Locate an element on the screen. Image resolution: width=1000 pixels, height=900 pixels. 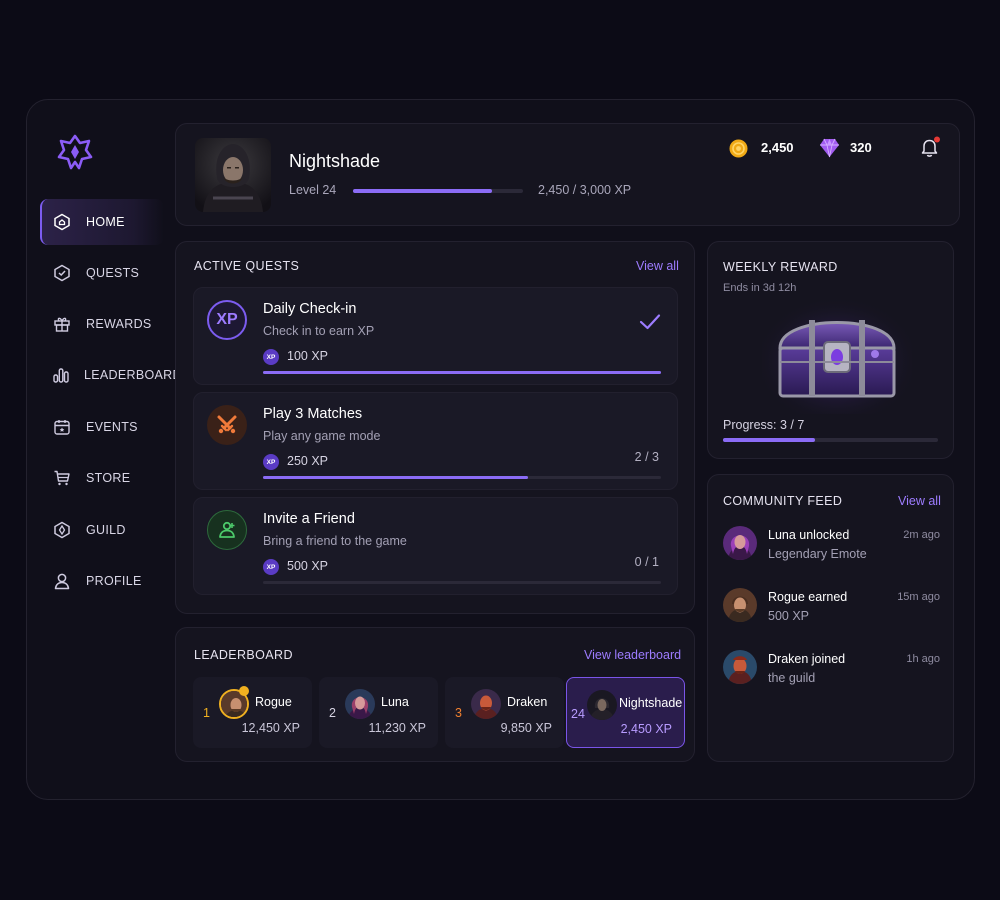
leaderboard-entry: 1 Rogue 12,450 XP is located at coordinates (252, 712).